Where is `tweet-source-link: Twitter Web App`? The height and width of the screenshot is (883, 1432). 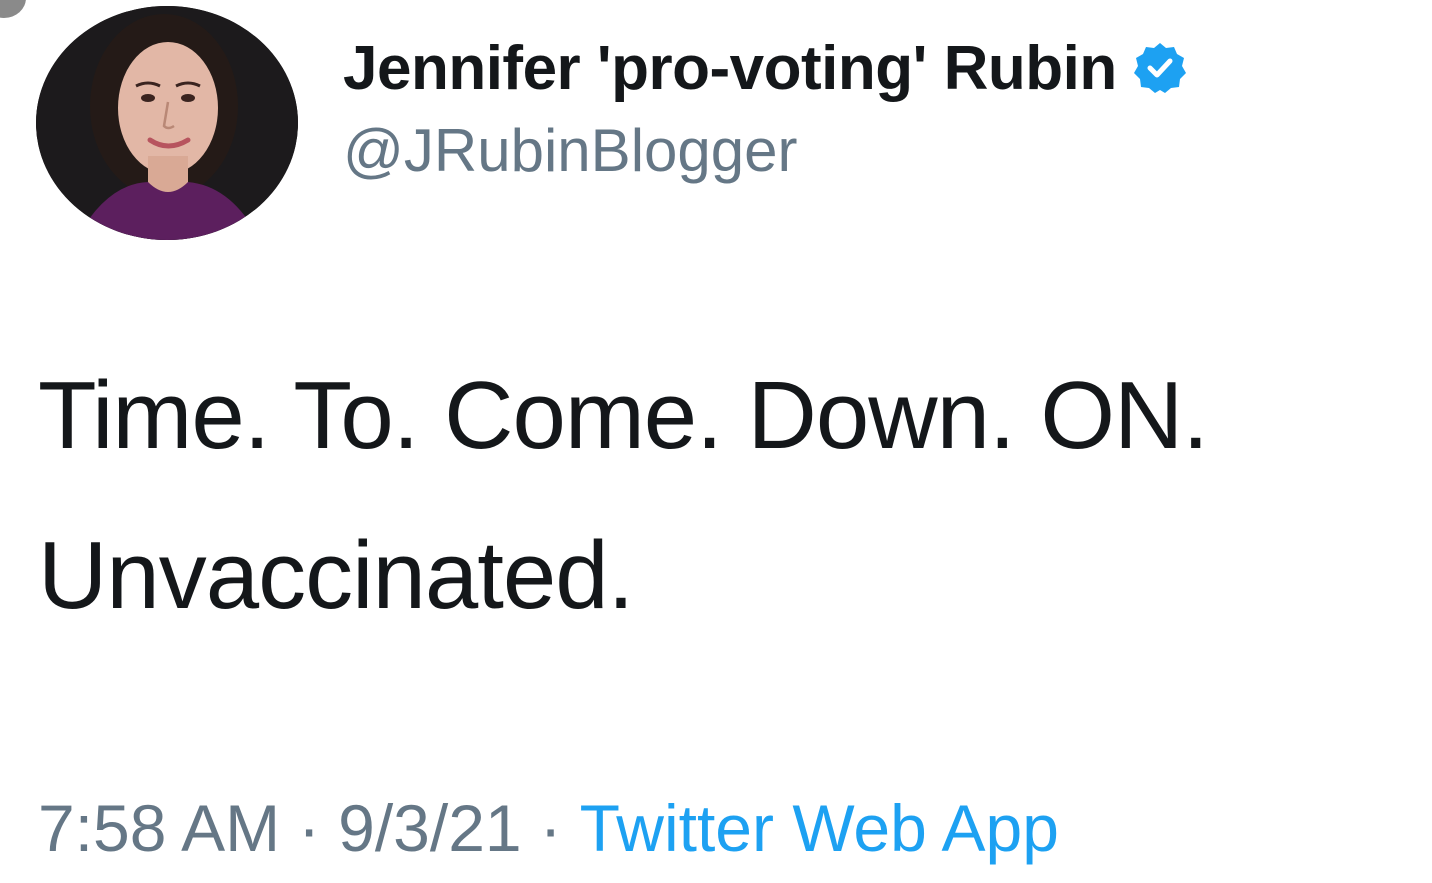
tweet-source-link: Twitter Web App is located at coordinates (819, 828).